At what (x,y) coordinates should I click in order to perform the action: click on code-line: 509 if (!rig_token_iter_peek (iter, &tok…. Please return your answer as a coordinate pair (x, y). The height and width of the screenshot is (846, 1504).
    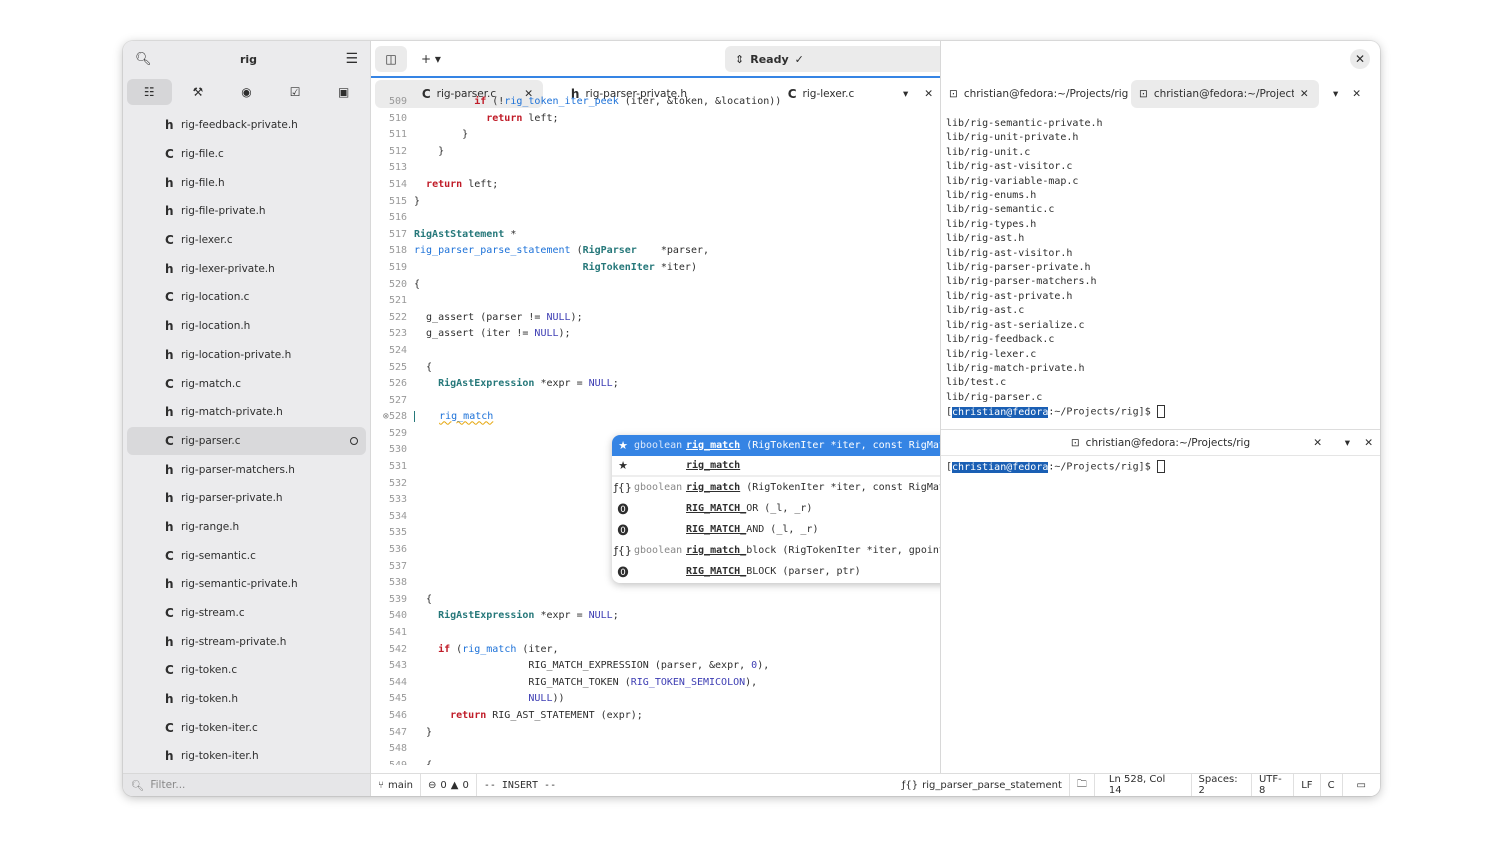
    Looking at the image, I should click on (655, 102).